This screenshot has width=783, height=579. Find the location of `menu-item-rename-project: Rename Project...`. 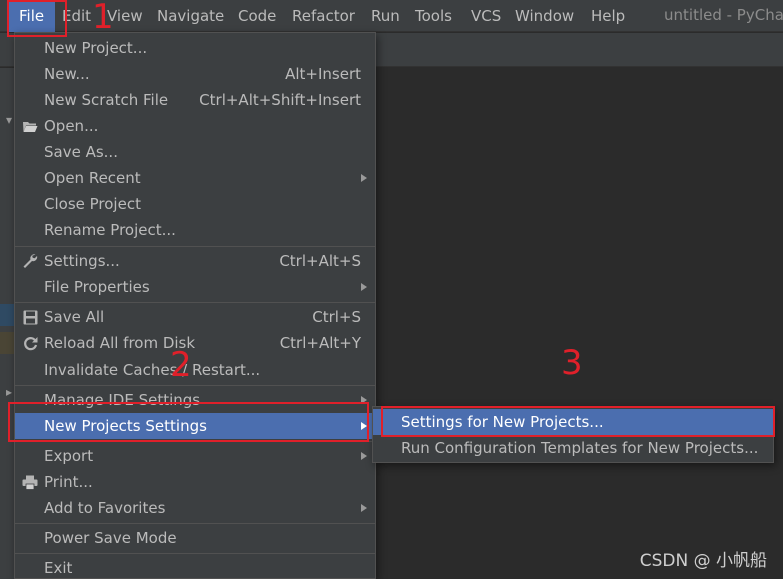

menu-item-rename-project: Rename Project... is located at coordinates (195, 230).